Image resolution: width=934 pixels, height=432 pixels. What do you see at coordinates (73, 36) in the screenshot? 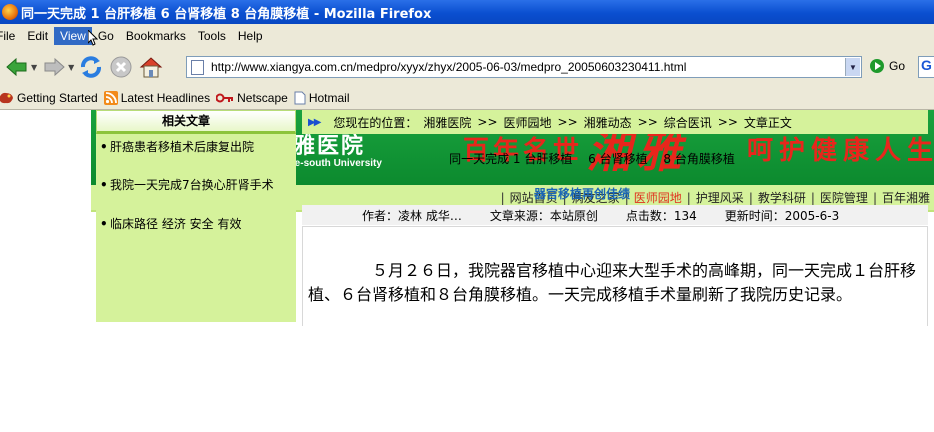
I see `menu-view: View` at bounding box center [73, 36].